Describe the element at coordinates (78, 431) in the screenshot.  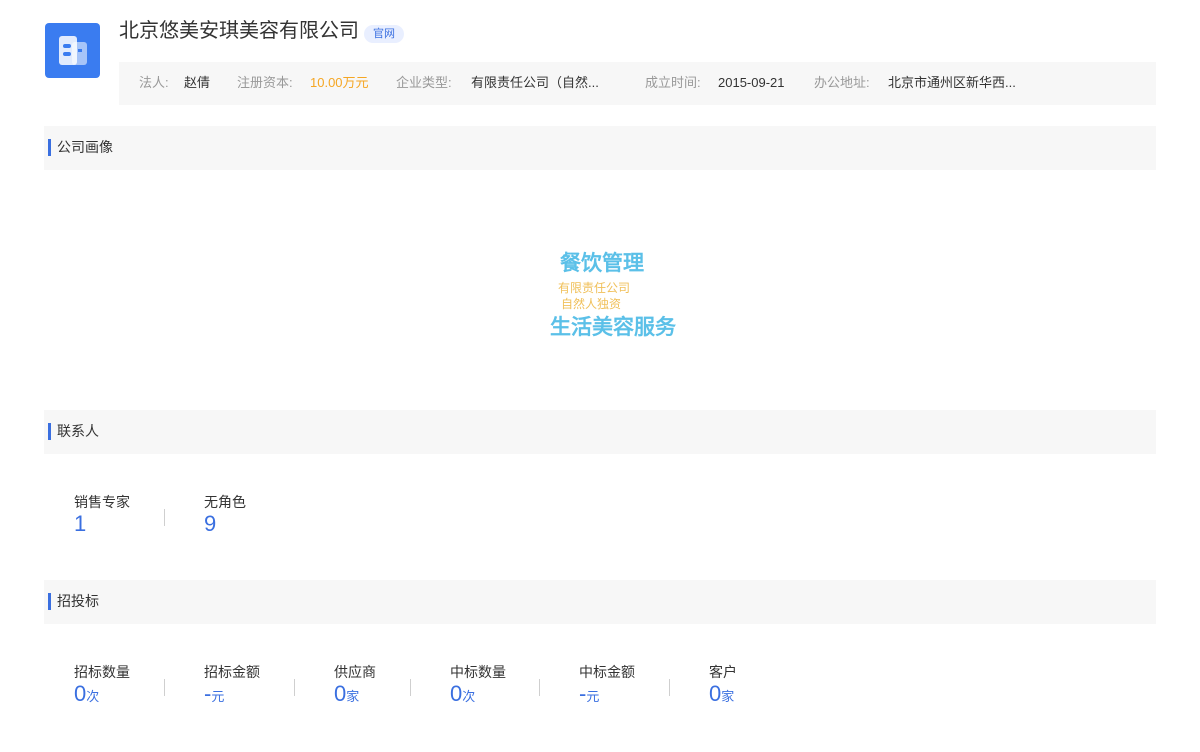
I see `section-title: 联系人` at that location.